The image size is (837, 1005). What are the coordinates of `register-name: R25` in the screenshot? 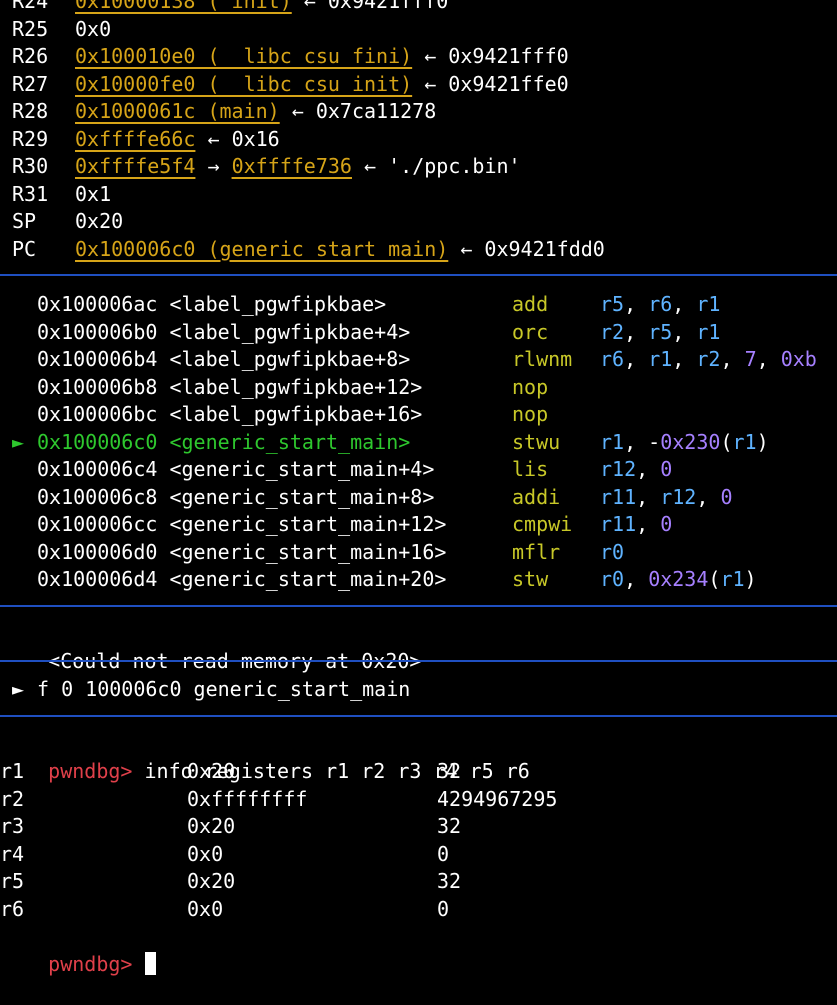 It's located at (30, 28).